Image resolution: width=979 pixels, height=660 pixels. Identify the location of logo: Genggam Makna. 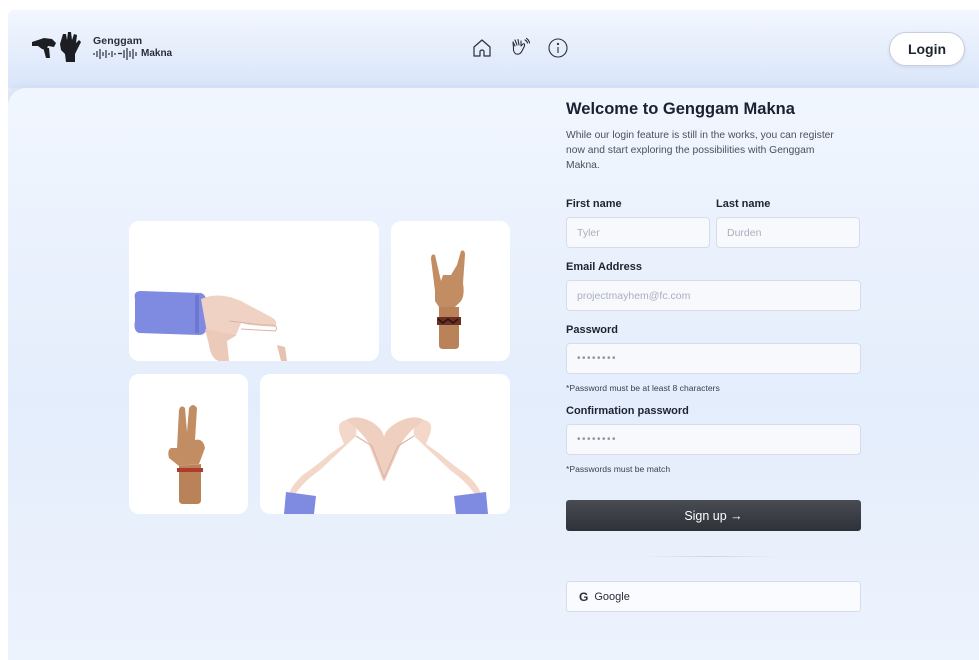
(101, 47).